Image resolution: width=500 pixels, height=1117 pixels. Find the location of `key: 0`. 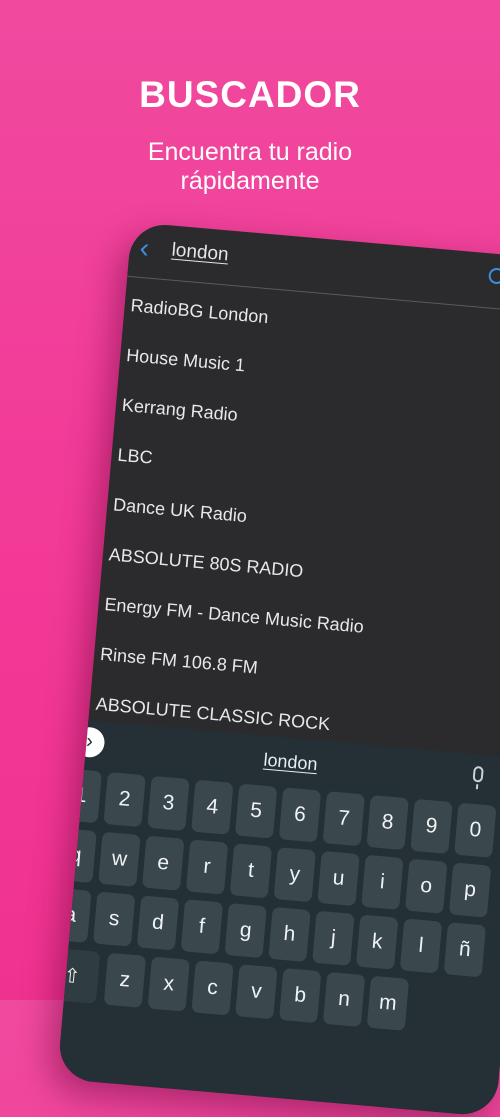

key: 0 is located at coordinates (475, 830).